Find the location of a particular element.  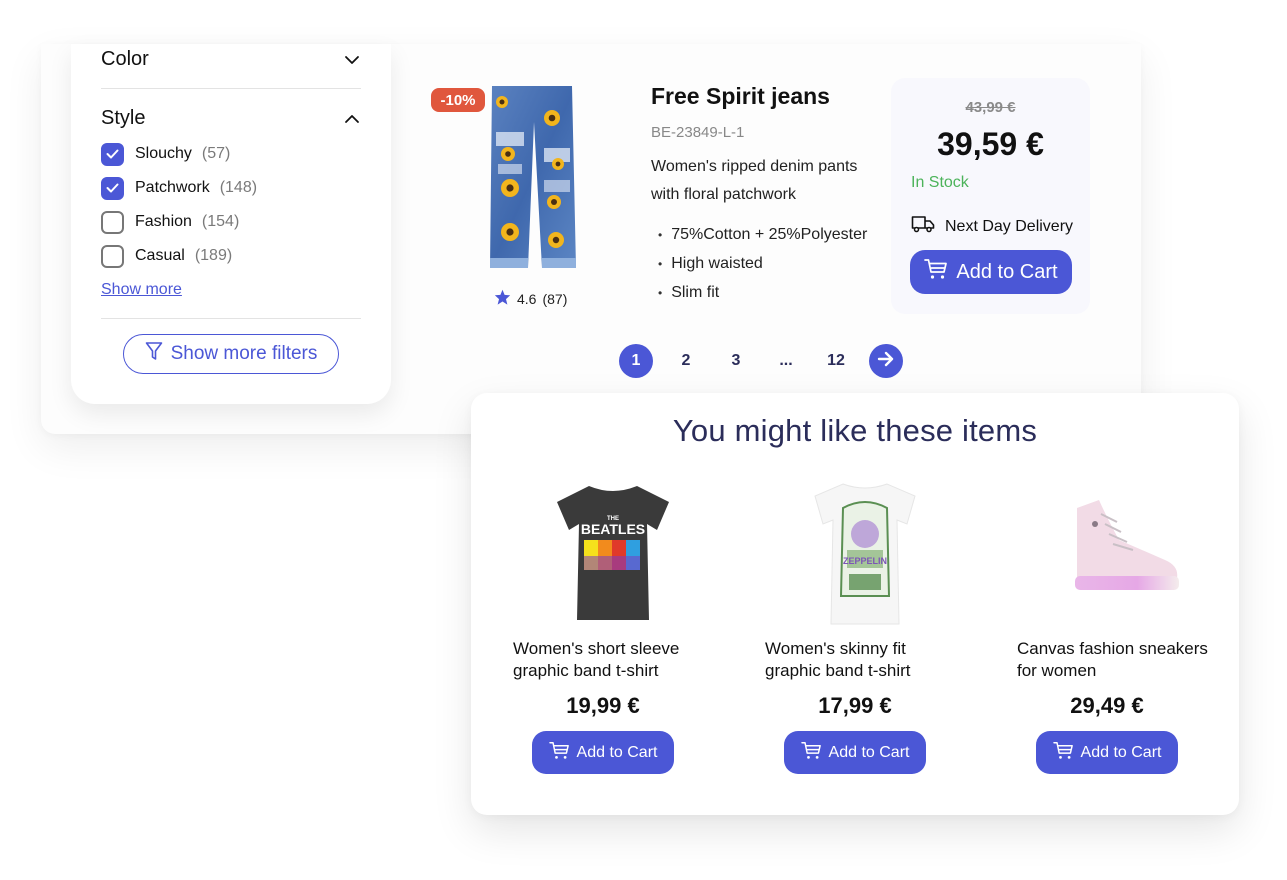

chevron-up-icon is located at coordinates (352, 119).